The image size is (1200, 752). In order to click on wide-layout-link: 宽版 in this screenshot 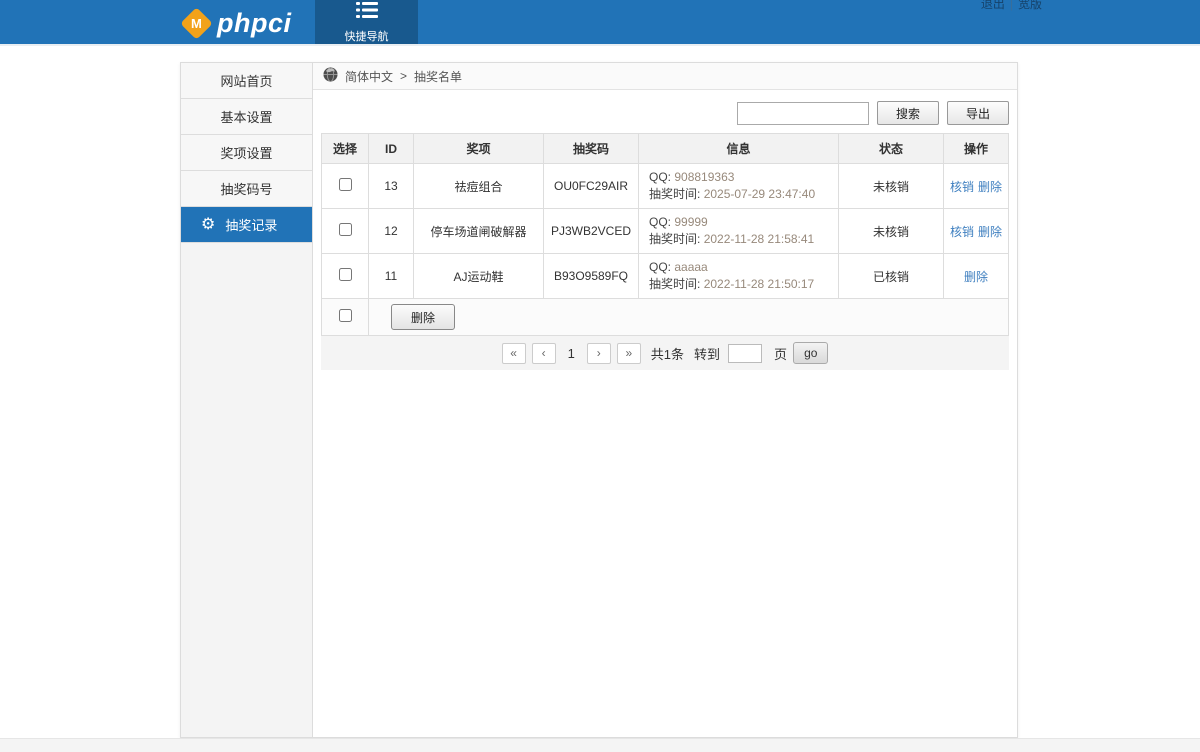, I will do `click(1030, 5)`.